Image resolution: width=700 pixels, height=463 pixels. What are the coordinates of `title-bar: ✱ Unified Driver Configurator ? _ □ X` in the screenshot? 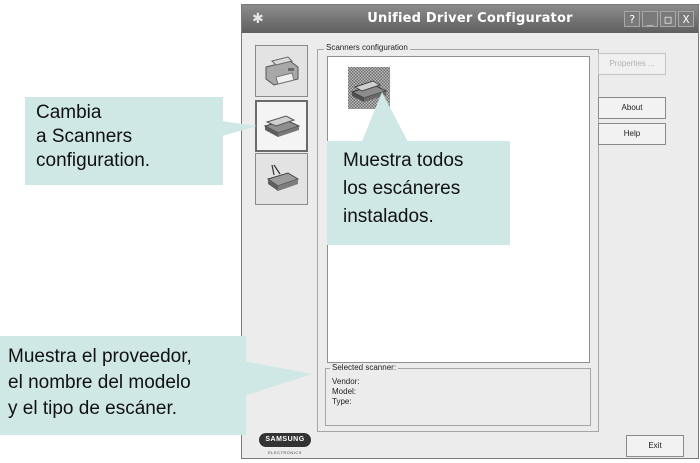 It's located at (470, 19).